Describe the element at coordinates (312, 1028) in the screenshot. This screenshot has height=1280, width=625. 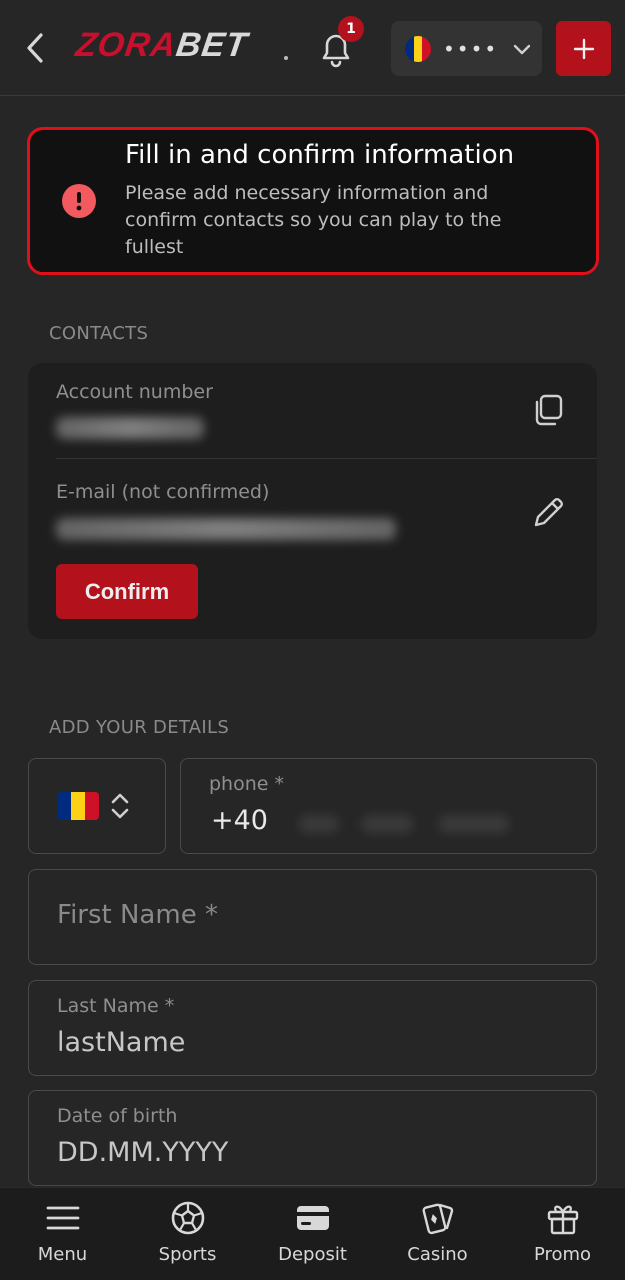
I see `last-name-input: Last Name * lastName` at that location.